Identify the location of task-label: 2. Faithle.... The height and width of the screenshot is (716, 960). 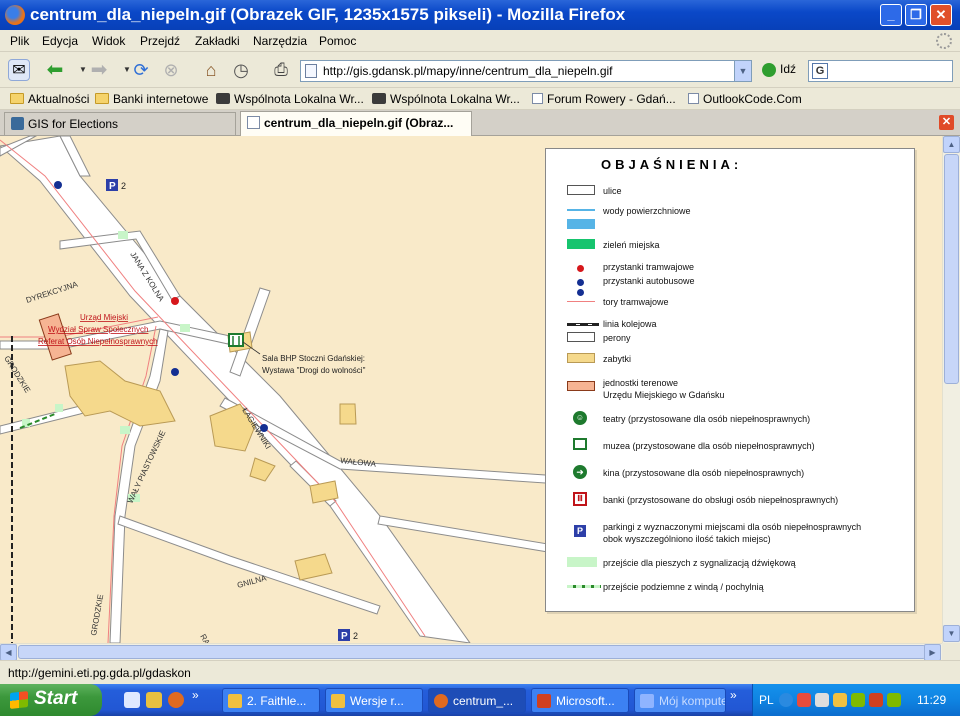
(277, 701).